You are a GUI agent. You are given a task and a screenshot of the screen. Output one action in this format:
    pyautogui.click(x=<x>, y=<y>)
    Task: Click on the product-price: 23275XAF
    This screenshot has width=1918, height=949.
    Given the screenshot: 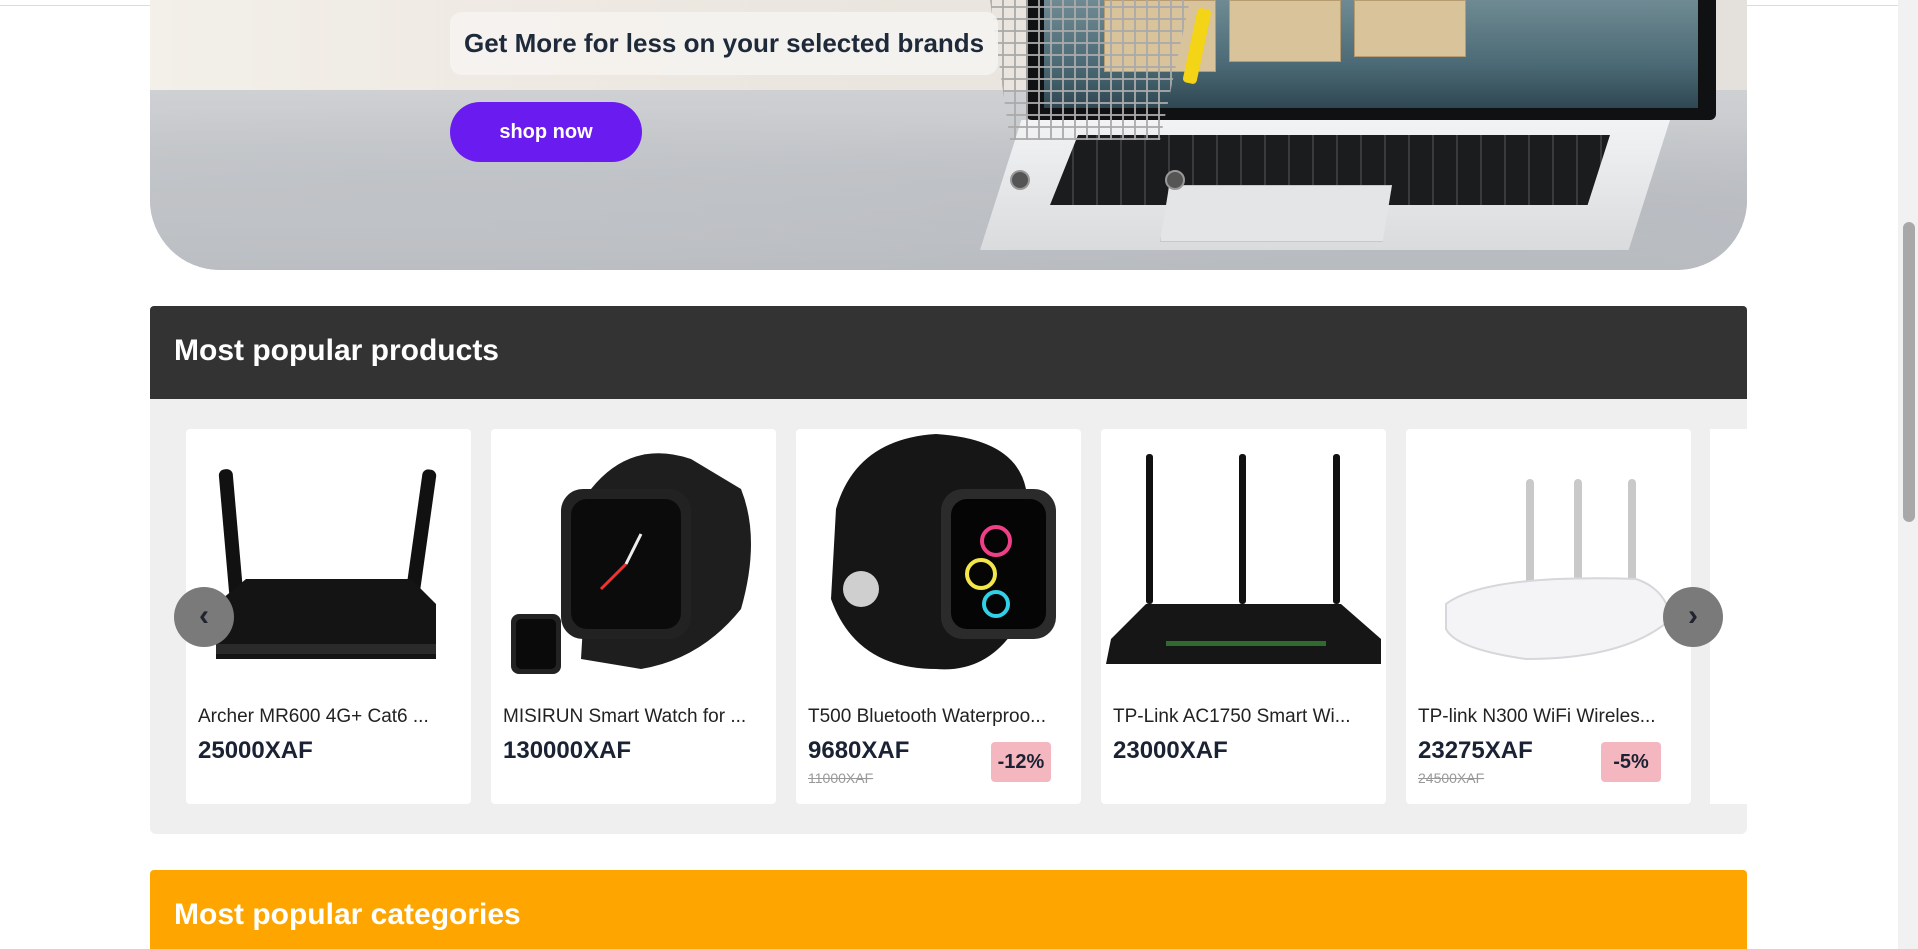 What is the action you would take?
    pyautogui.click(x=1475, y=750)
    